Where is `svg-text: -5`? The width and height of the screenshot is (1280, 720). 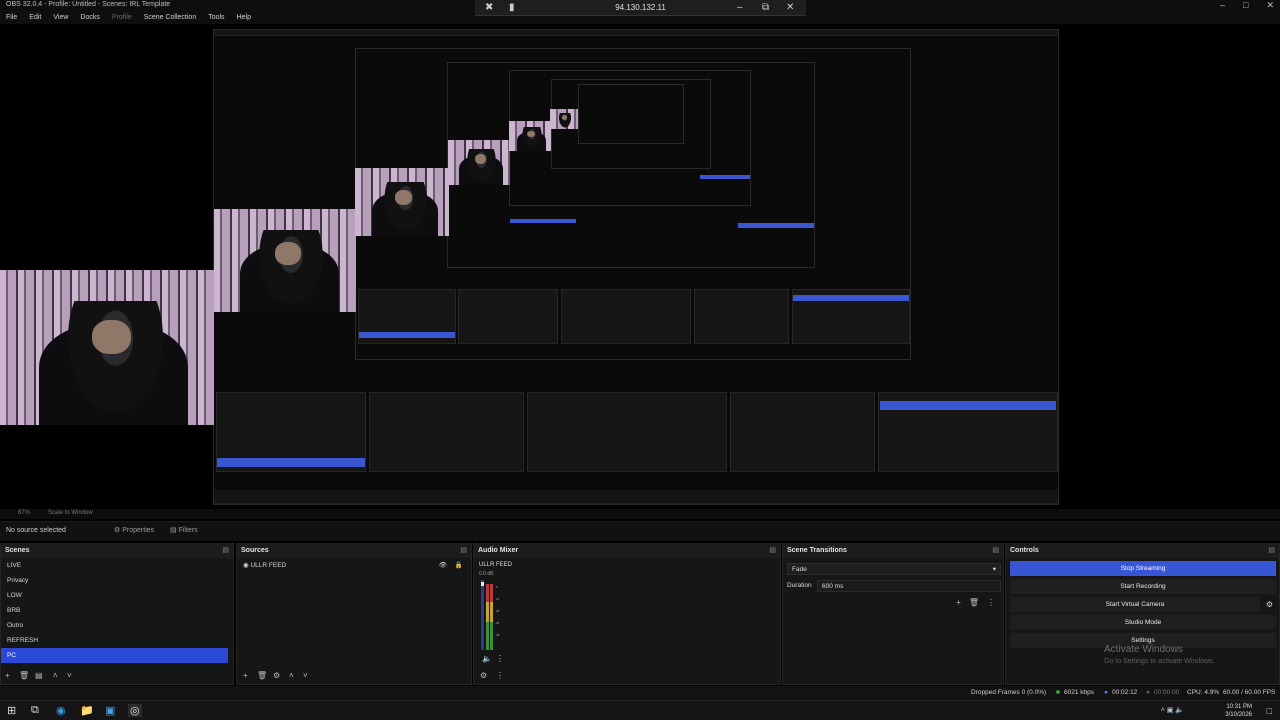
svg-text: -5 is located at coordinates (496, 587).